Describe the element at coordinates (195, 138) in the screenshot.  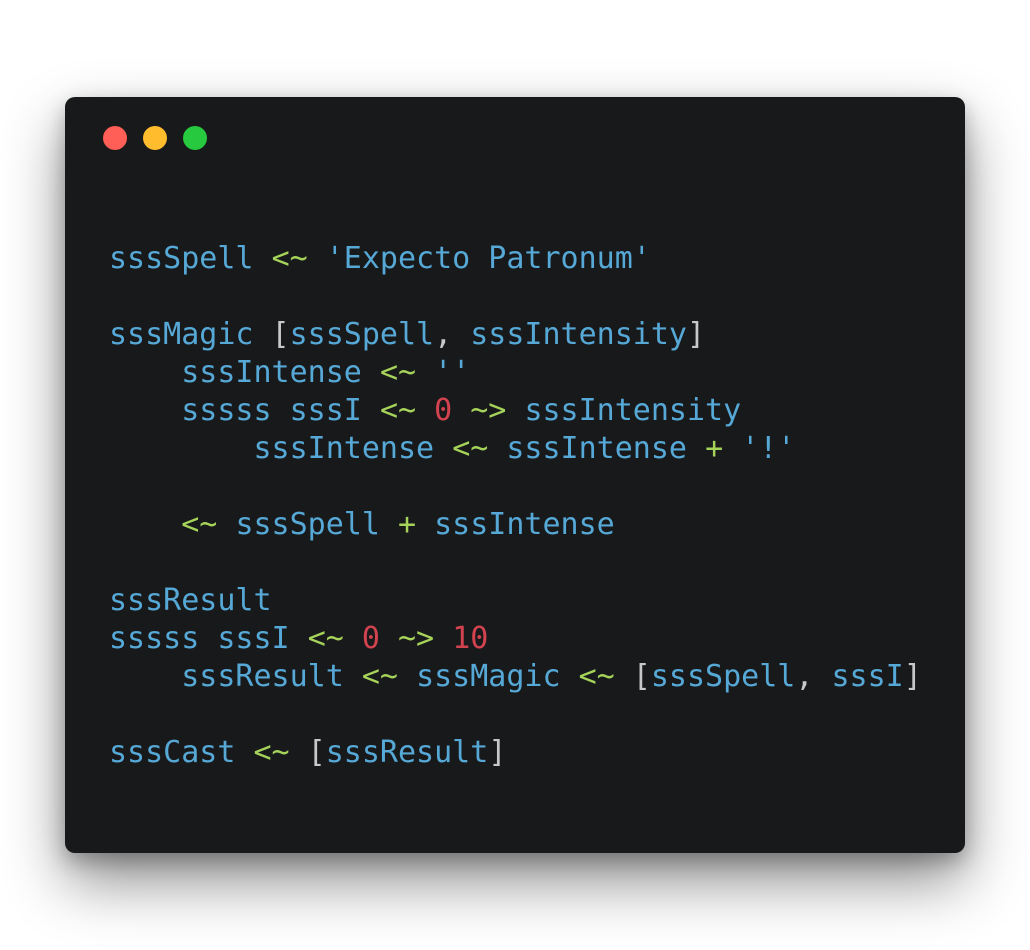
I see `maximize-dot-icon` at that location.